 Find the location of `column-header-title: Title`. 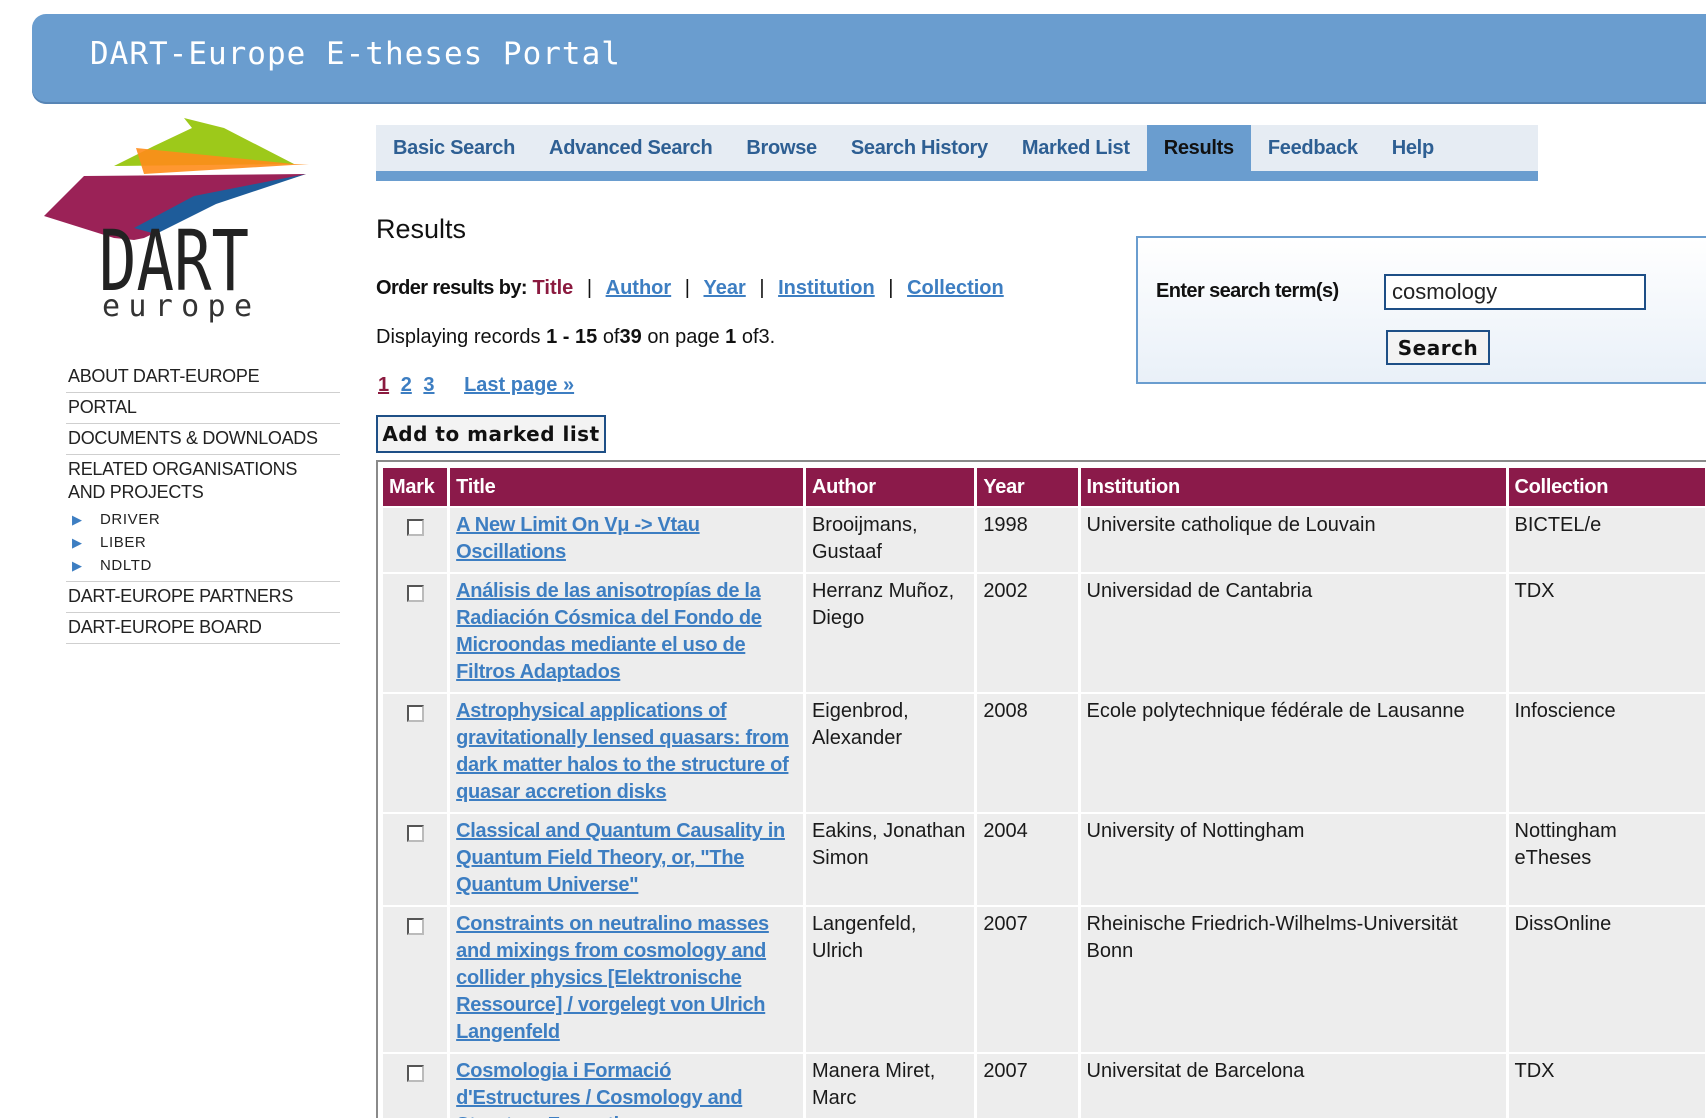

column-header-title: Title is located at coordinates (626, 487).